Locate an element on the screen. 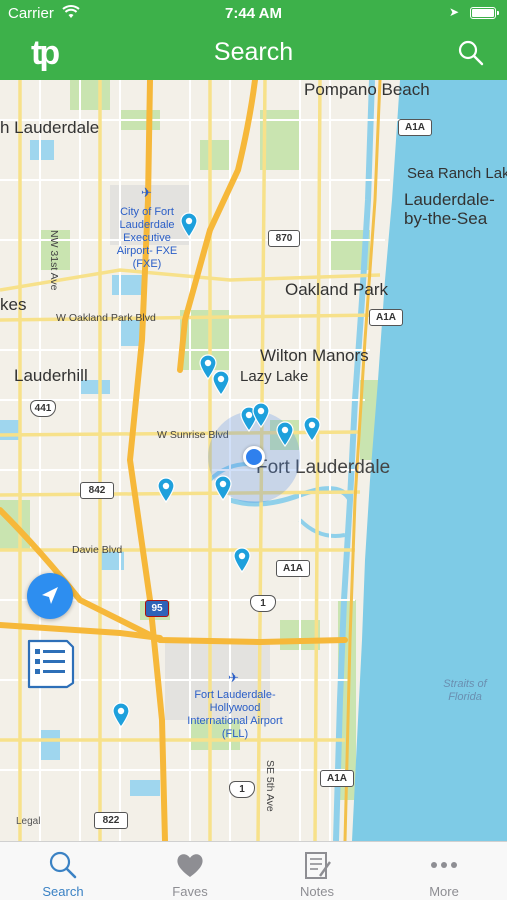  place-label-lauderdale-by-the-sea-2: by-the-Sea is located at coordinates (446, 218).